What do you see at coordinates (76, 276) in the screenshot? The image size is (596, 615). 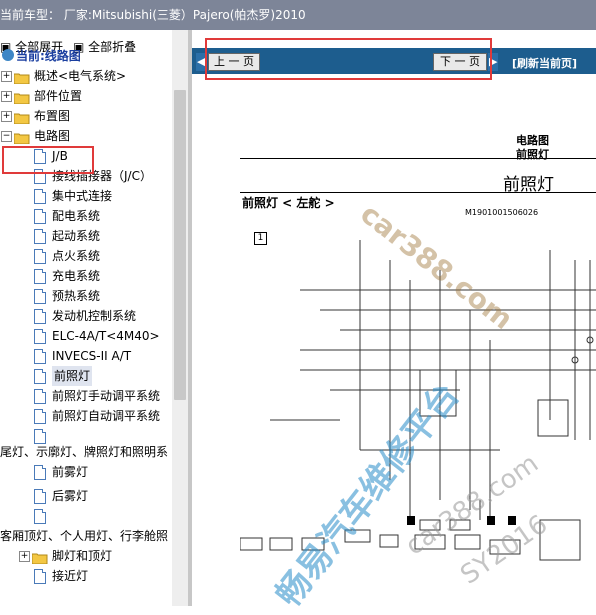 I see `tree-item-label: 充电系统` at bounding box center [76, 276].